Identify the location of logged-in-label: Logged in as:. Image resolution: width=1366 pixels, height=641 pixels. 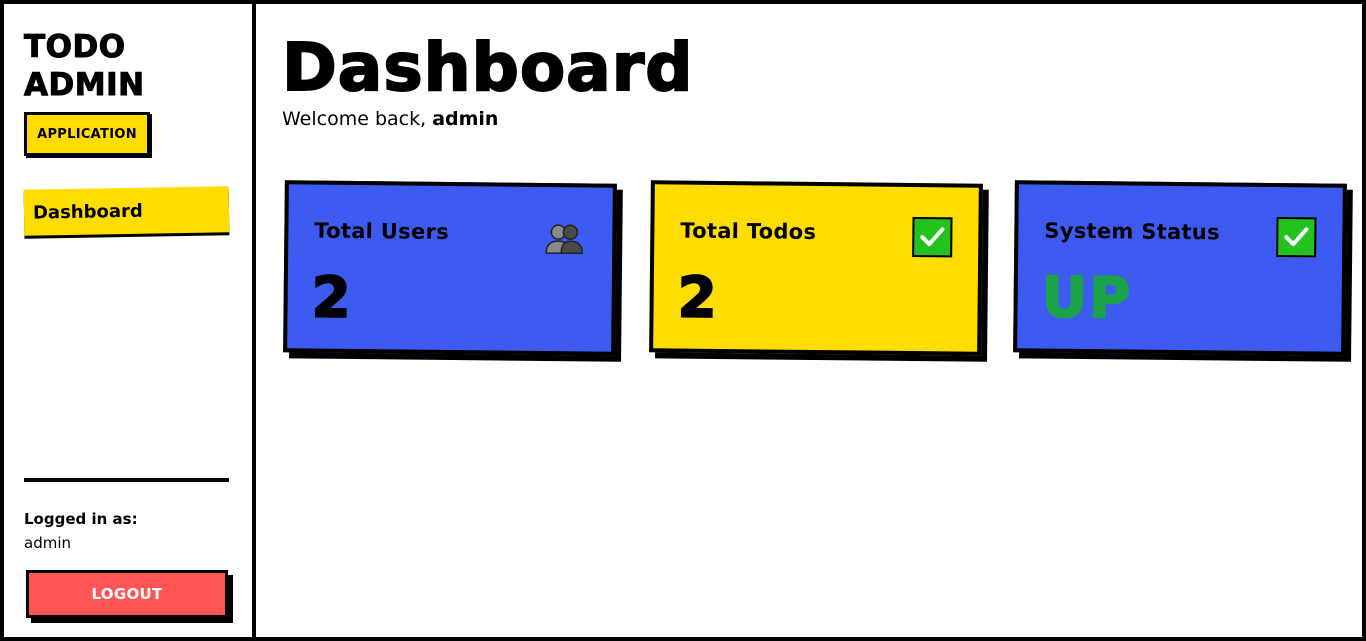
(81, 519).